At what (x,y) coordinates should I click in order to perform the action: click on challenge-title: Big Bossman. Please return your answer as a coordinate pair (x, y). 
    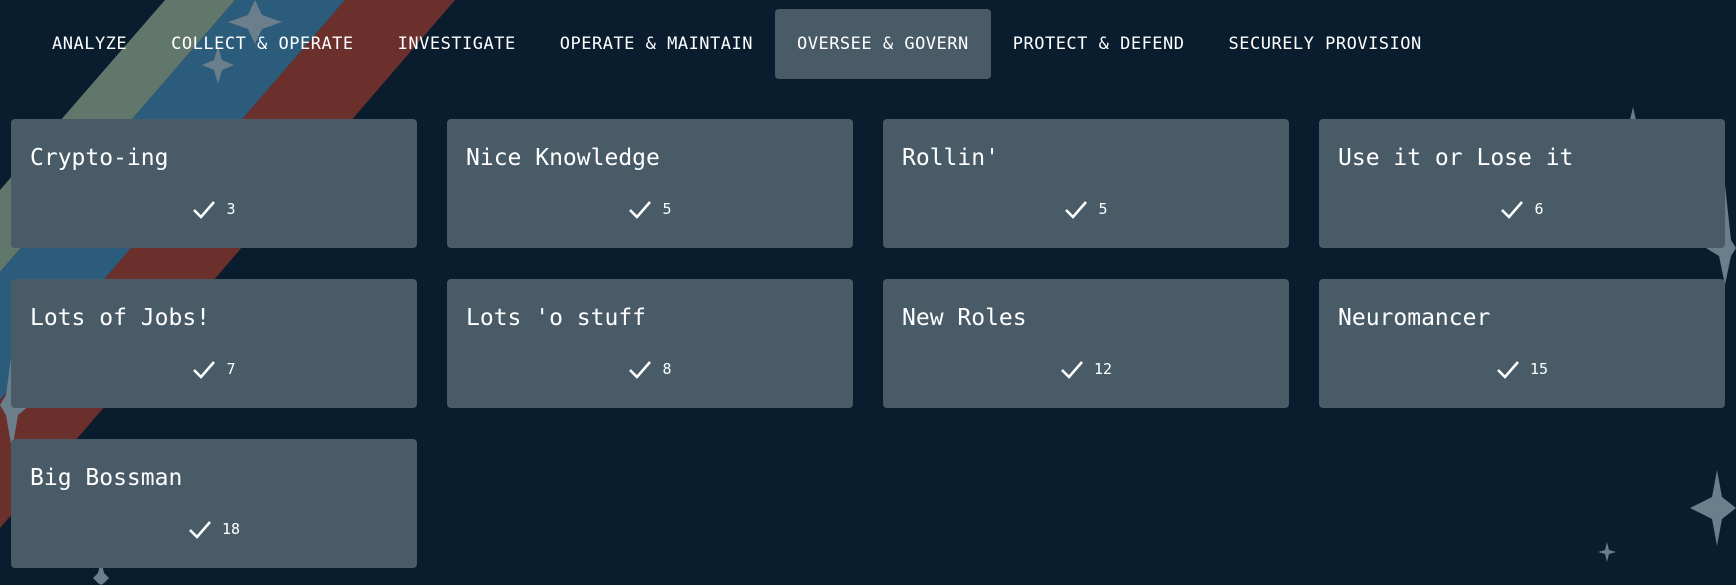
    Looking at the image, I should click on (106, 478).